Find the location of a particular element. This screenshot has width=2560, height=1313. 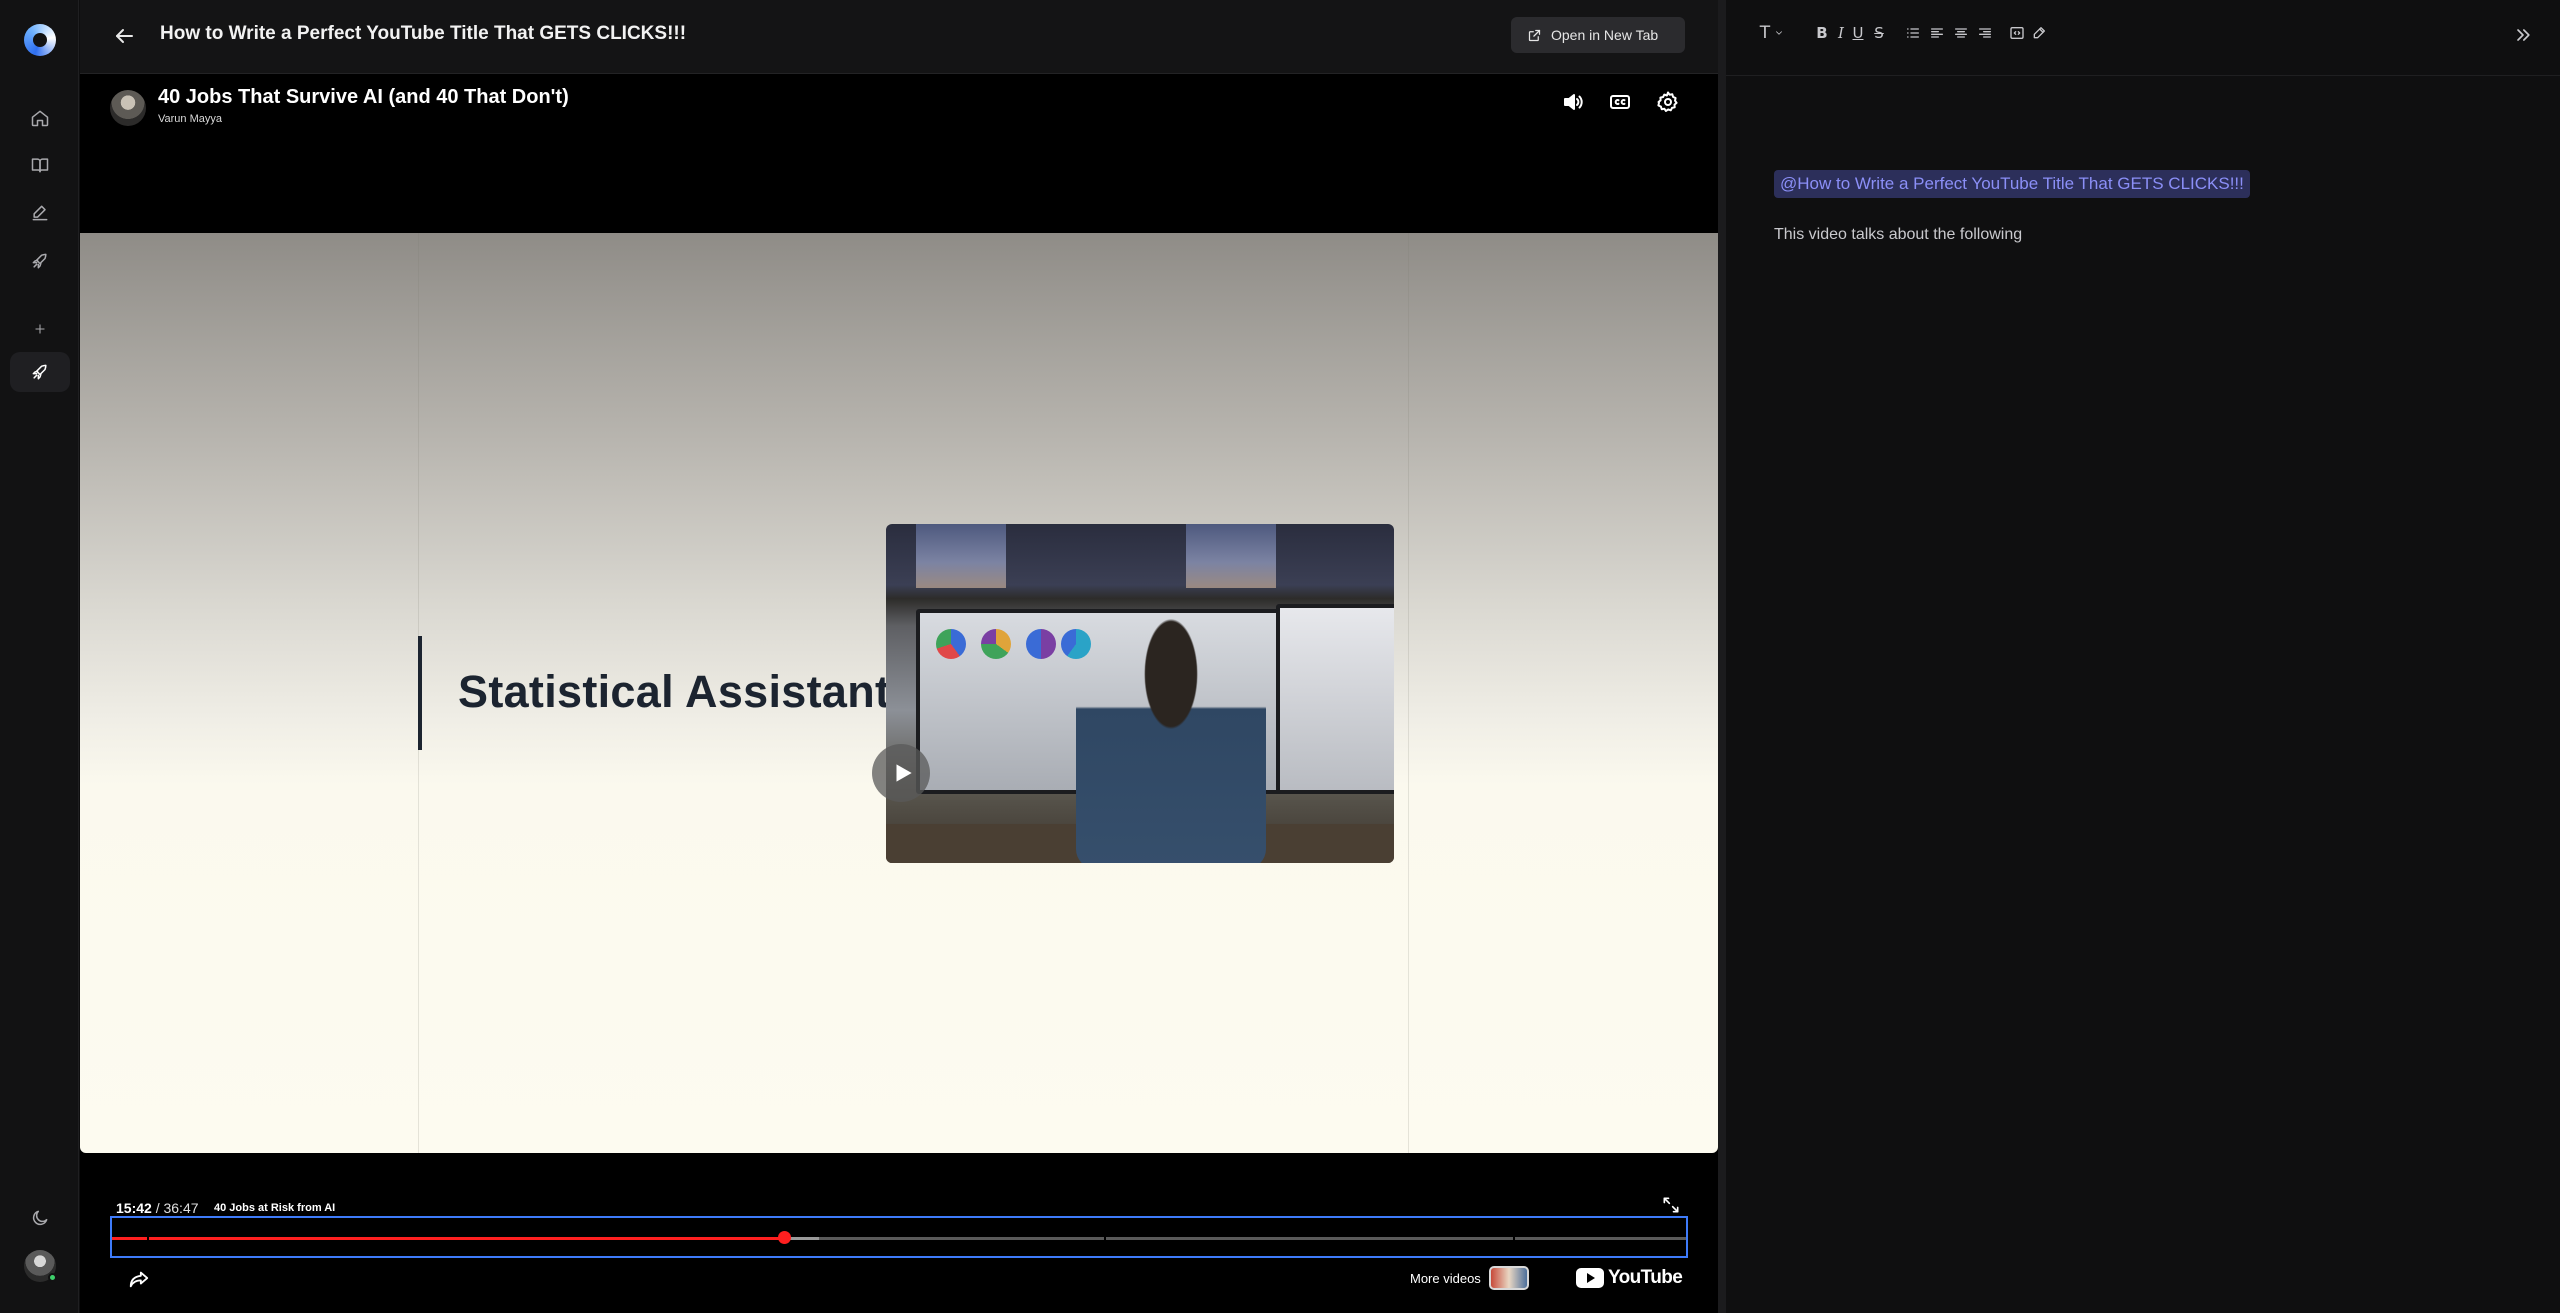

italic-icon: I is located at coordinates (1841, 33).